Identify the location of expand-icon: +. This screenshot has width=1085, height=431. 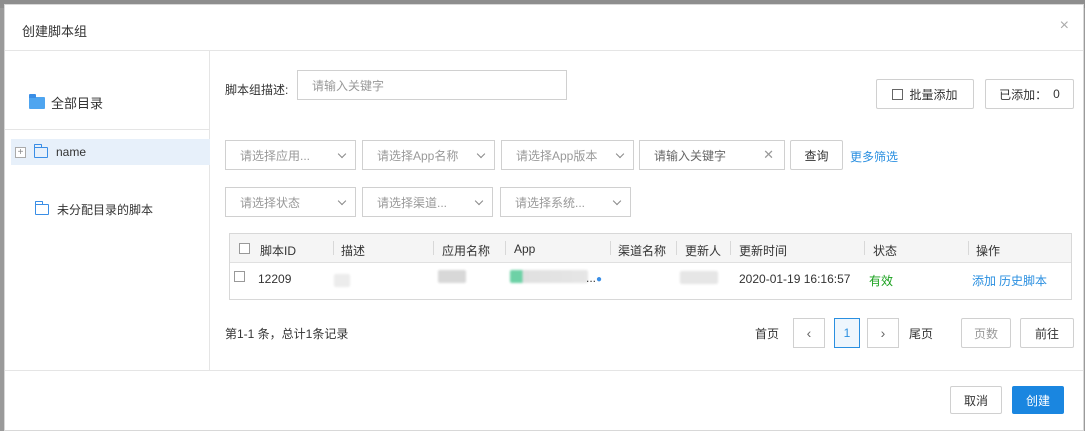
(20, 152).